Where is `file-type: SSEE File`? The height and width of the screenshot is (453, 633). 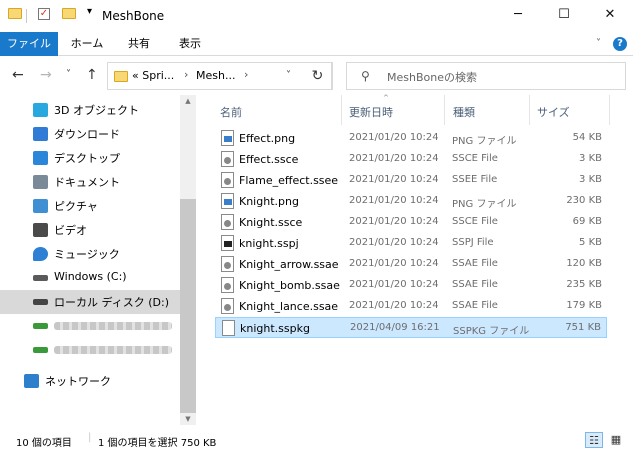
file-type: SSEE File is located at coordinates (475, 179).